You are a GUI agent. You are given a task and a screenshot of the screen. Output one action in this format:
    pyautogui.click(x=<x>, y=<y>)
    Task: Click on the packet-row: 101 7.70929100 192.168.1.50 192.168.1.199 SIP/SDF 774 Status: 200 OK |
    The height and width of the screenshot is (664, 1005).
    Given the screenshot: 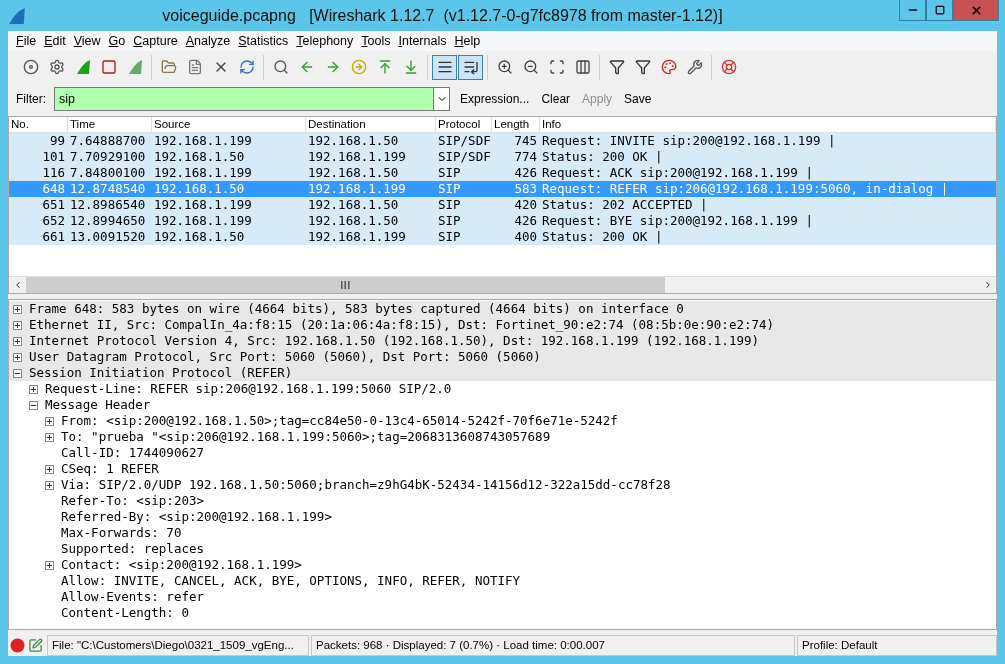 What is the action you would take?
    pyautogui.click(x=502, y=157)
    